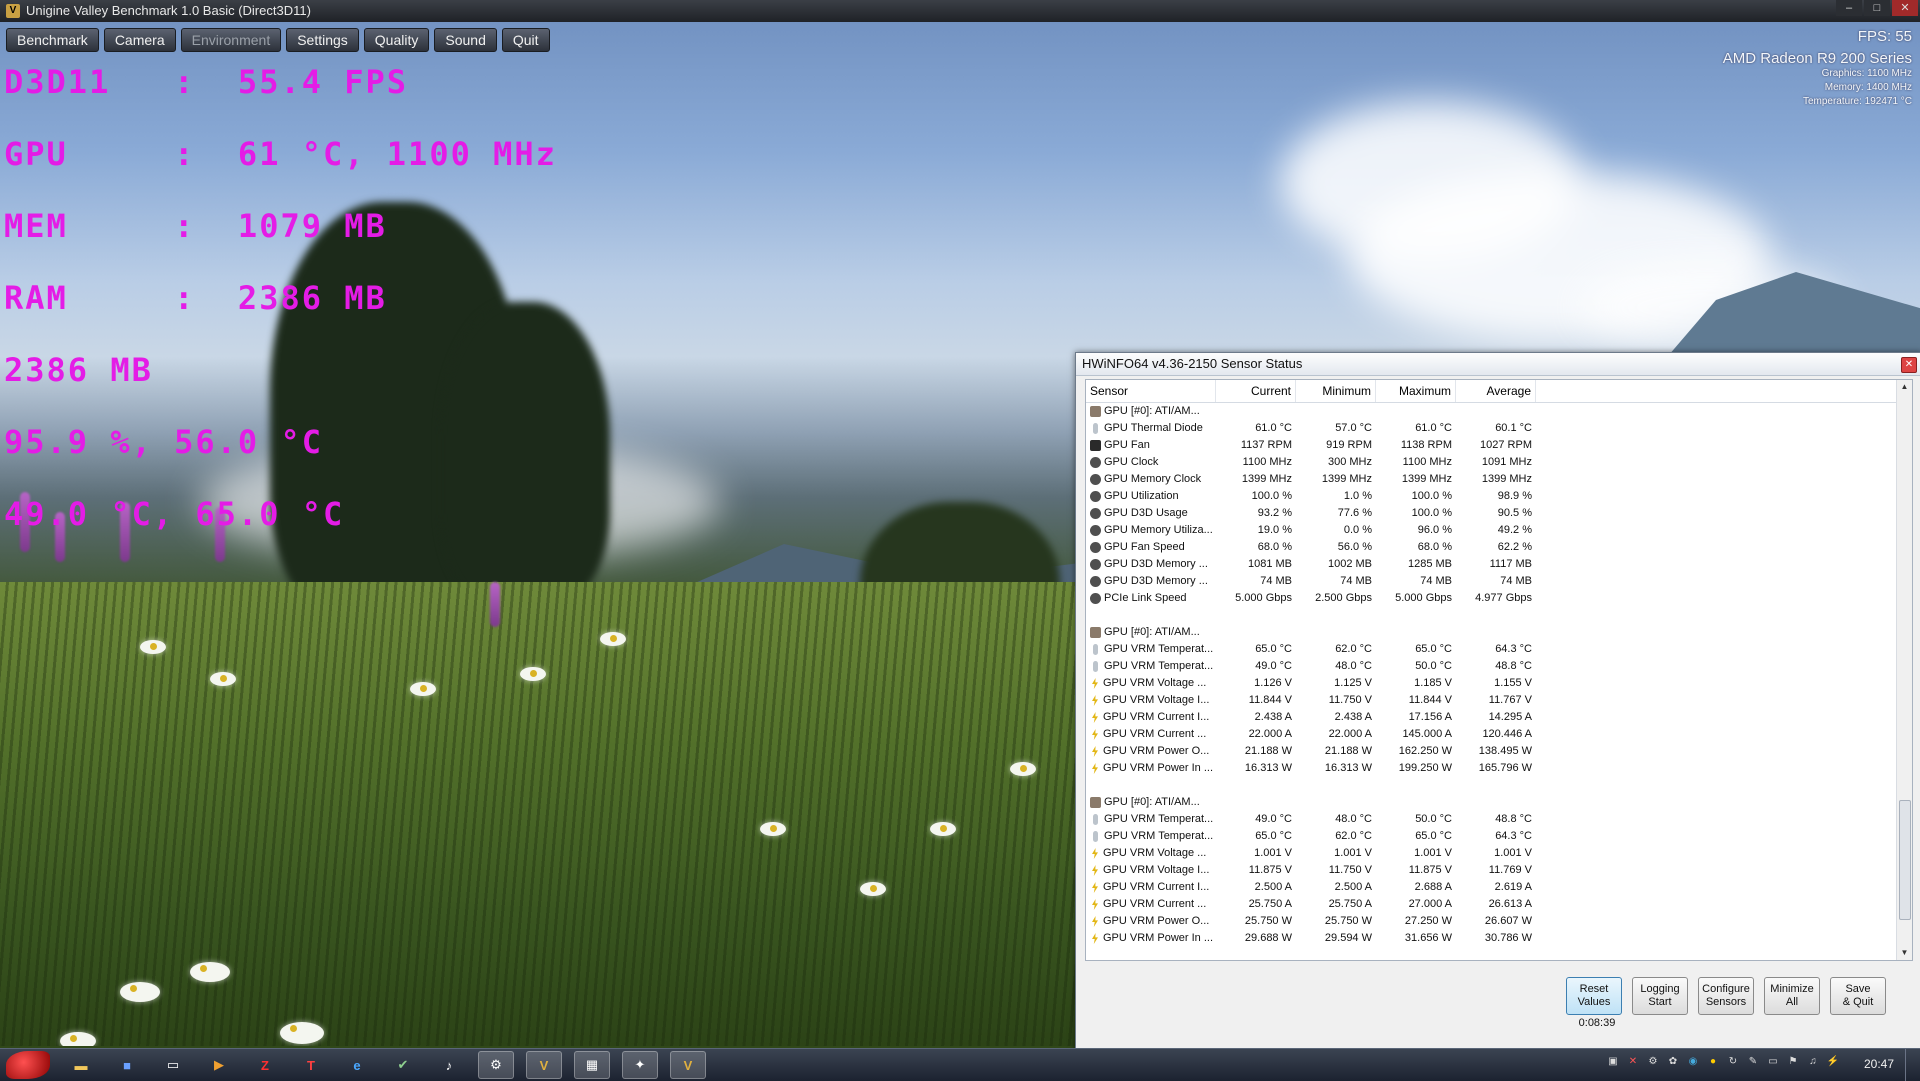 The height and width of the screenshot is (1081, 1920). Describe the element at coordinates (219, 1065) in the screenshot. I see `media-icon: ▶` at that location.